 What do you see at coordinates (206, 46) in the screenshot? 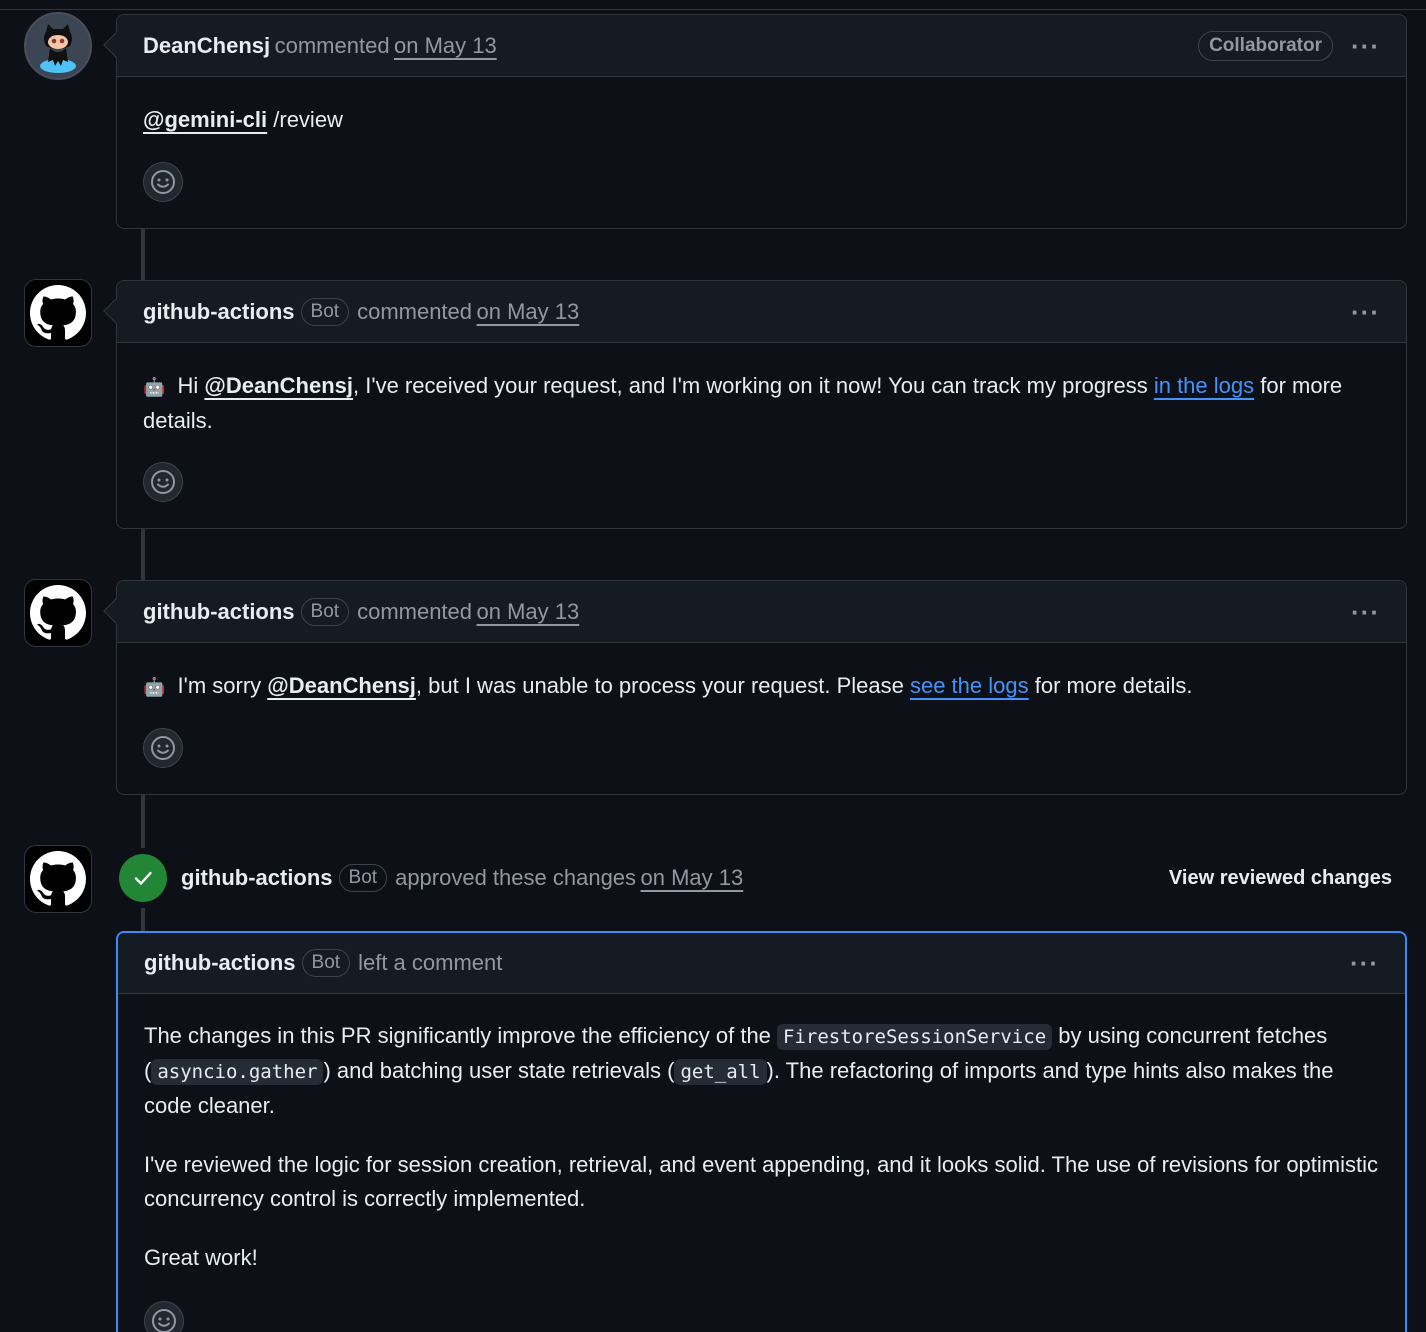
I see `comment-author: DeanChensj` at bounding box center [206, 46].